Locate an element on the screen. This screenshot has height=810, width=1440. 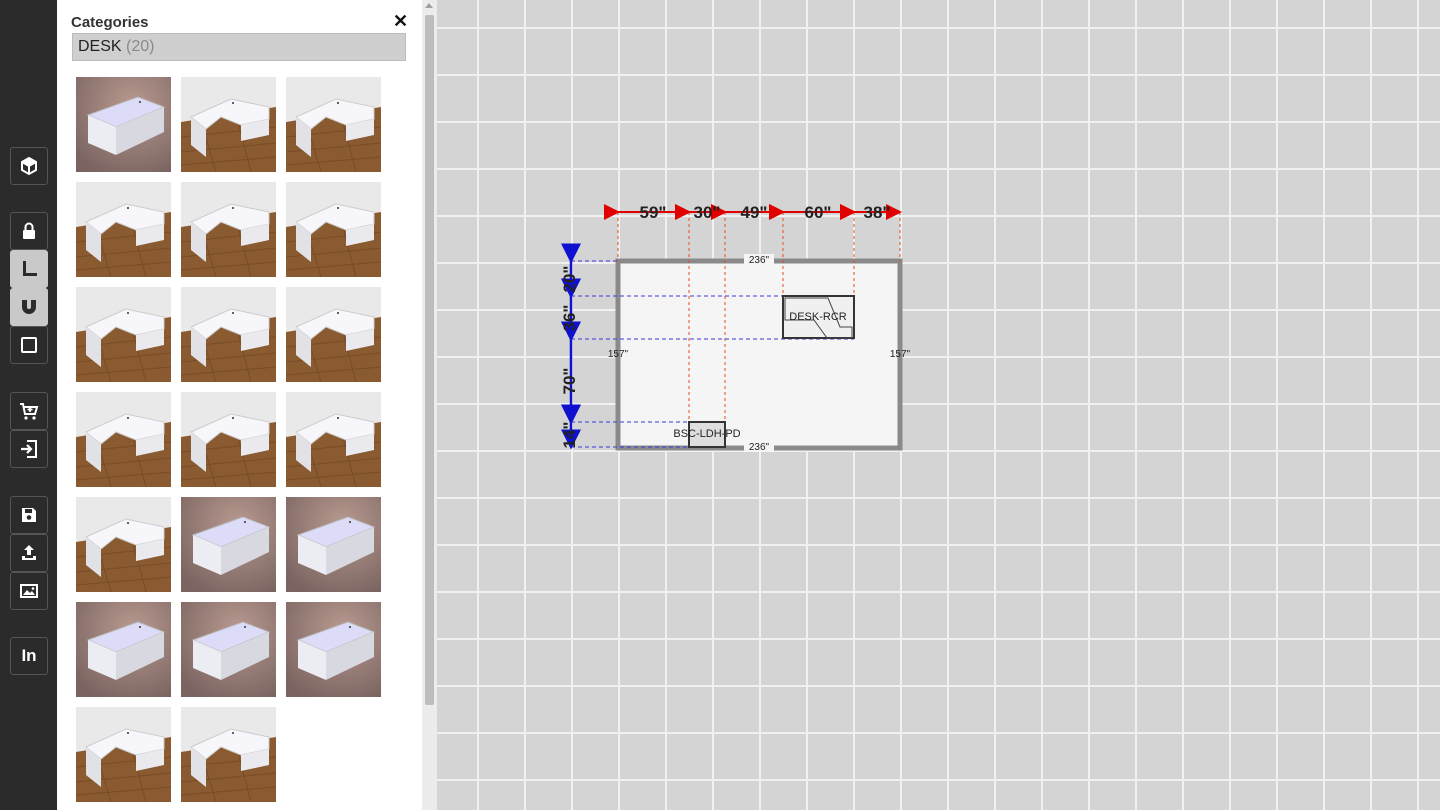
cart-icon is located at coordinates (29, 411).